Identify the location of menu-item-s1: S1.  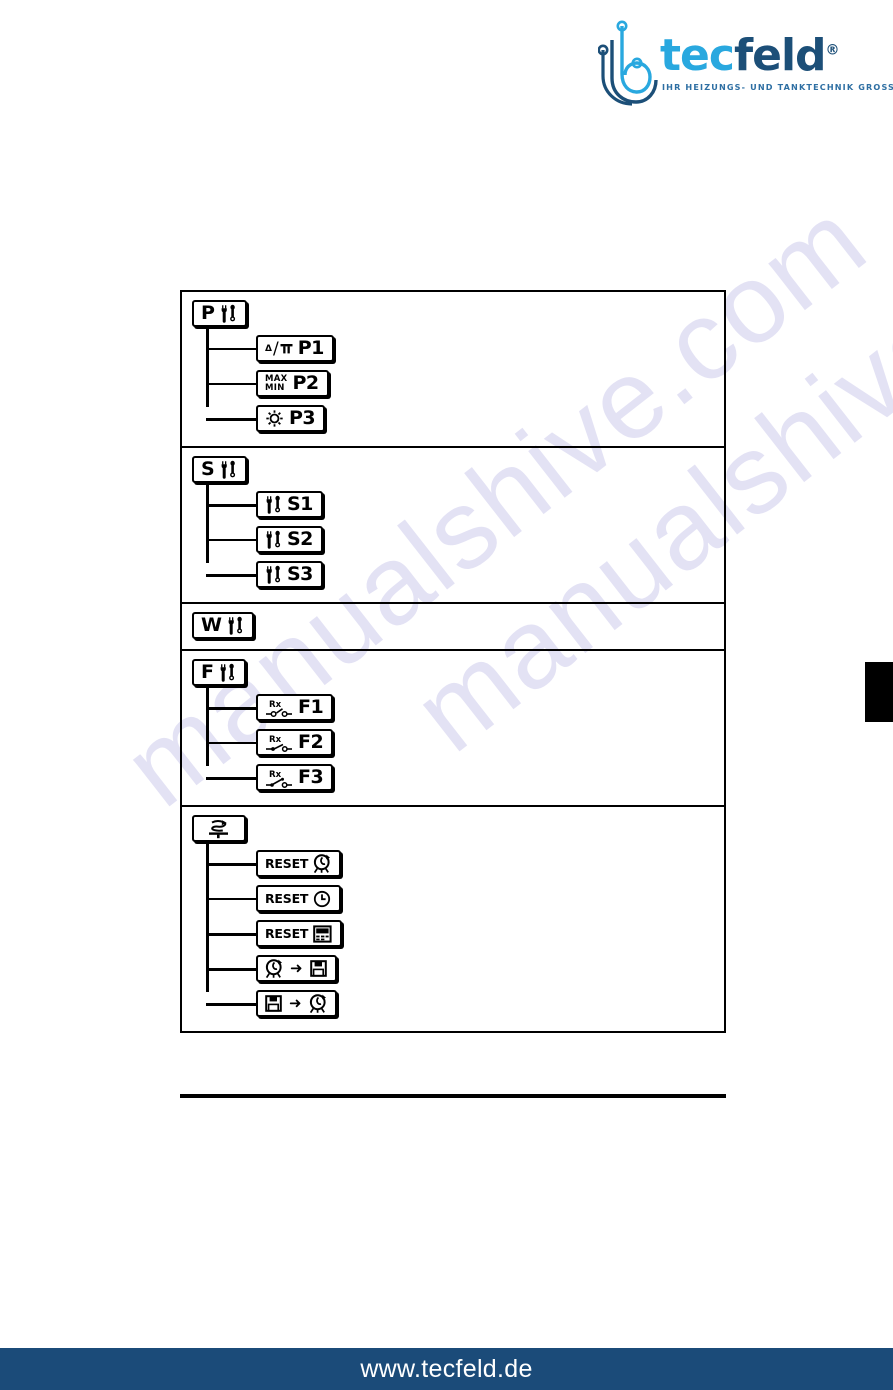
(465, 504).